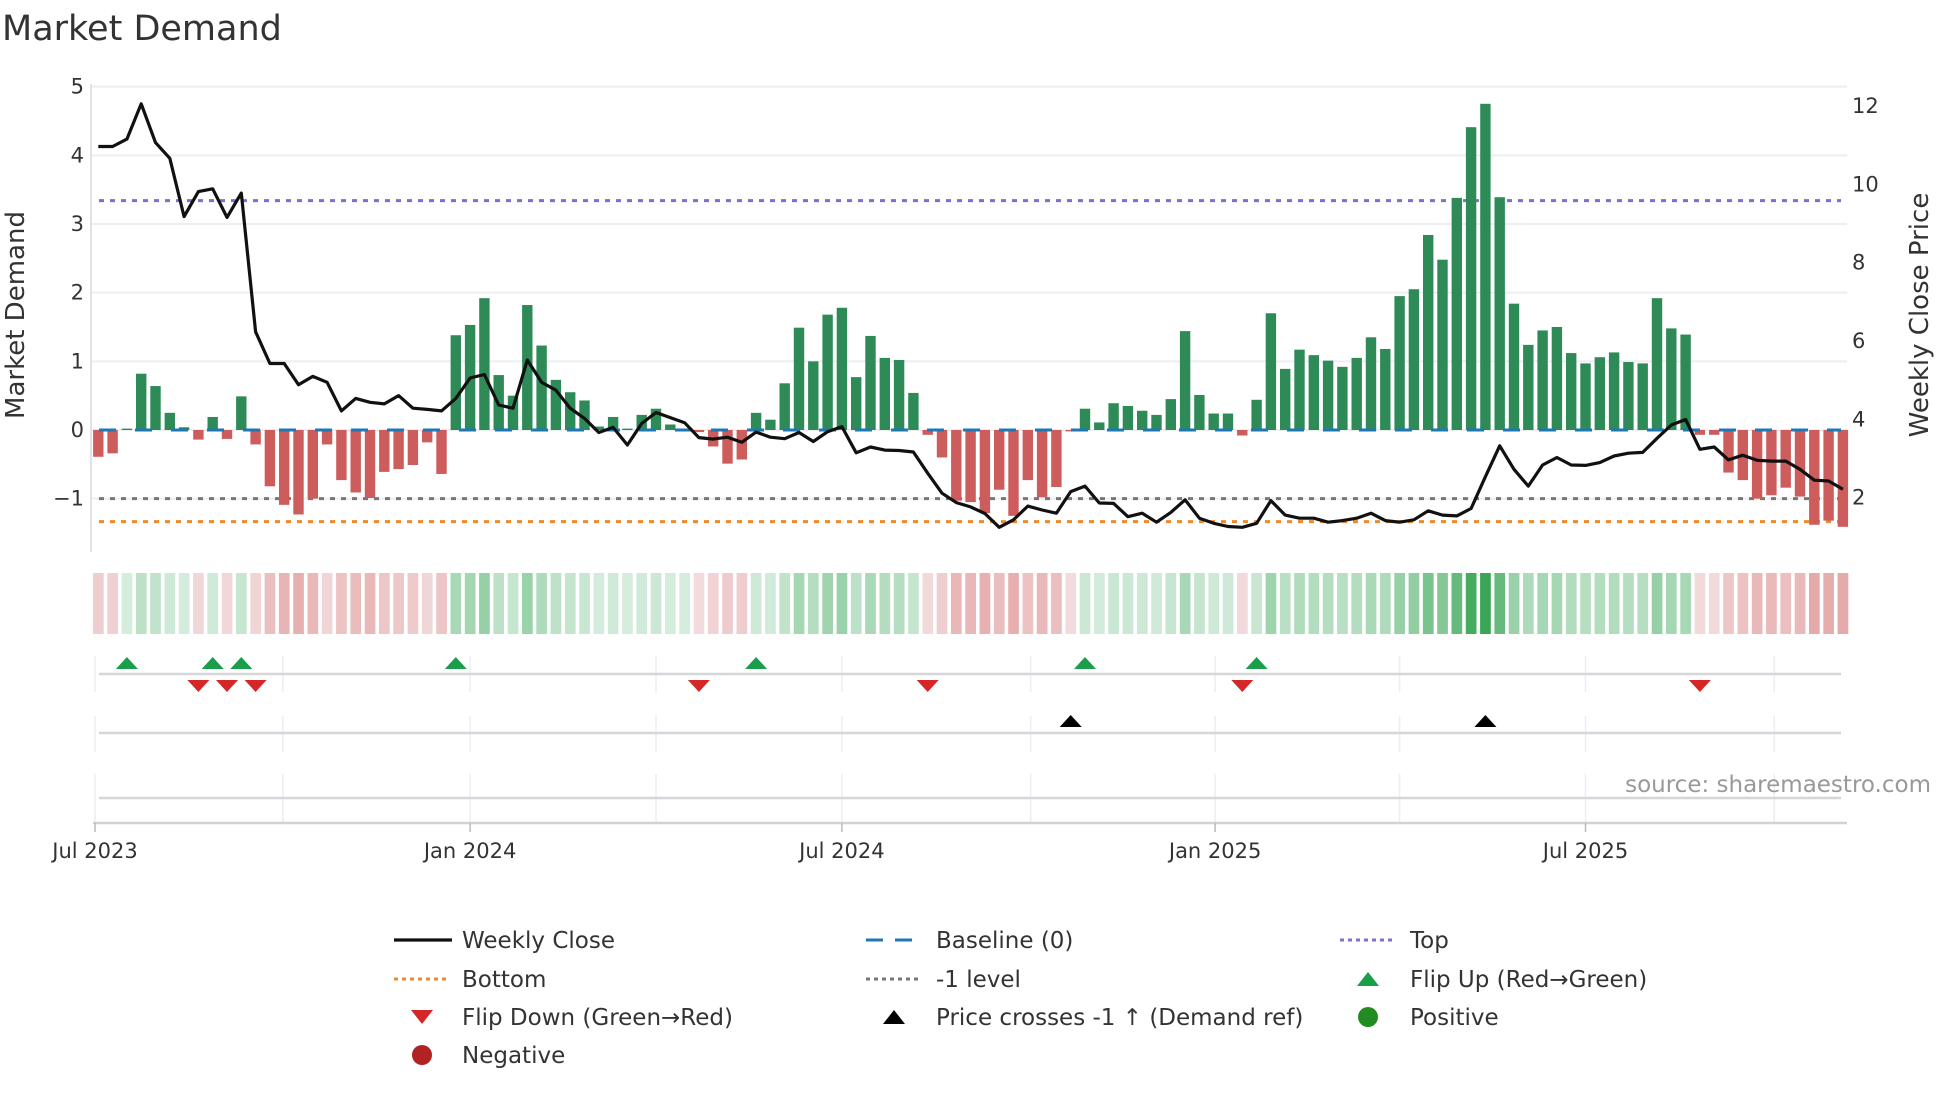  What do you see at coordinates (68, 499) in the screenshot?
I see `left-tick-label: −1` at bounding box center [68, 499].